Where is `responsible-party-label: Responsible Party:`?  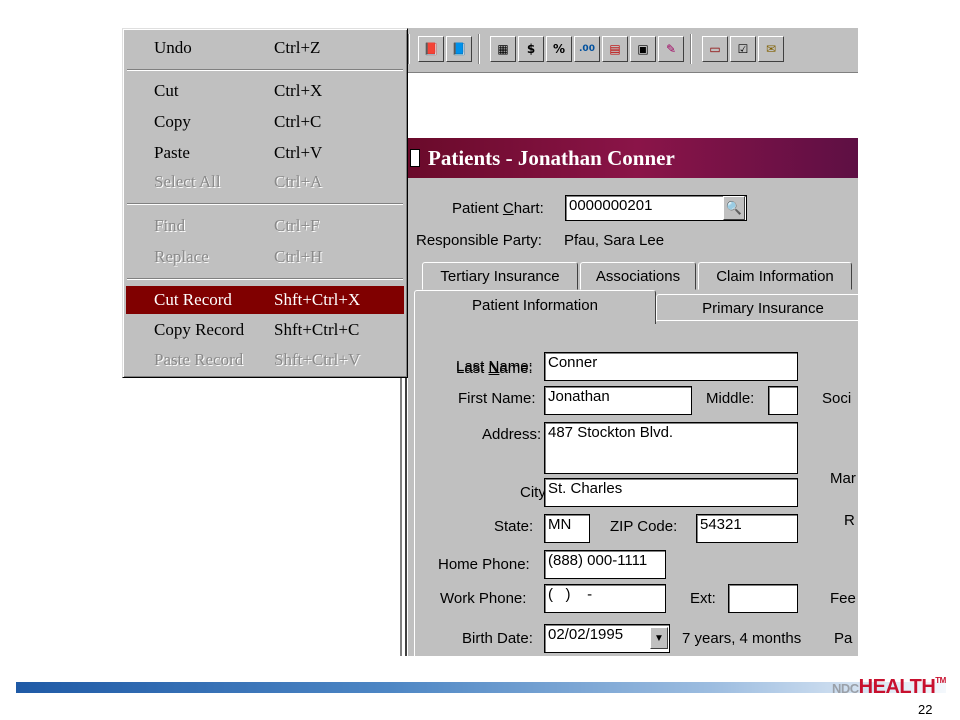
responsible-party-label: Responsible Party: is located at coordinates (479, 240).